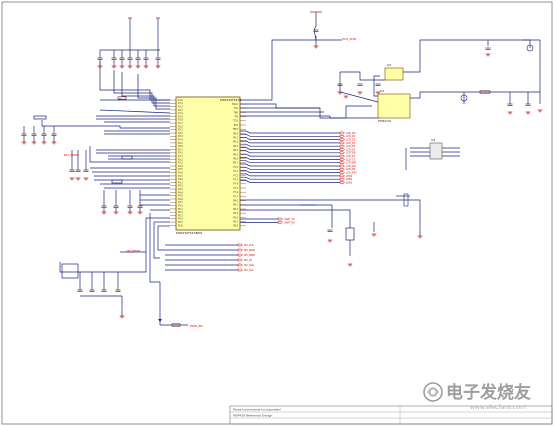  What do you see at coordinates (249, 270) in the screenshot?
I see `net-label: I2C_SCL` at bounding box center [249, 270].